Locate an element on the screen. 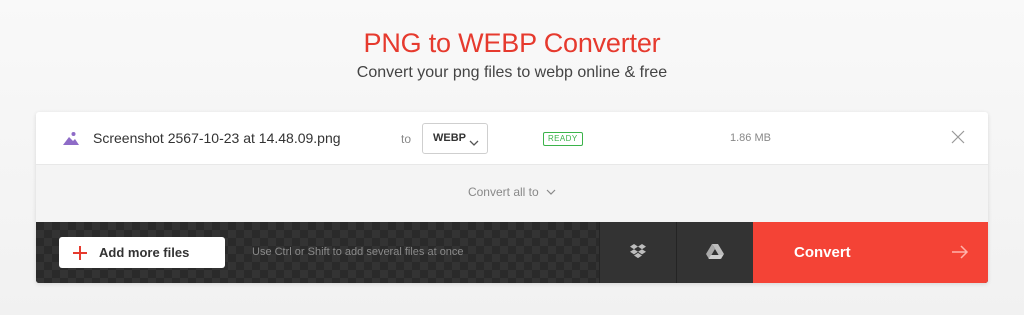 The width and height of the screenshot is (1024, 315). convert-button: Convert is located at coordinates (870, 252).